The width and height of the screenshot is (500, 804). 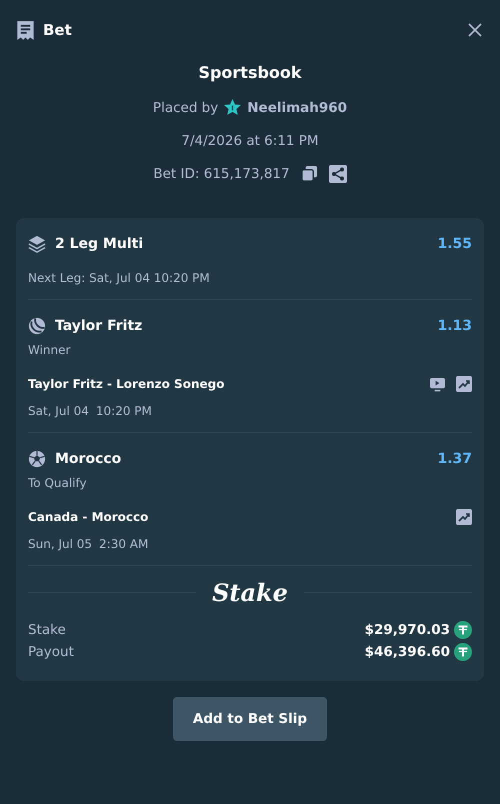 I want to click on layers-icon, so click(x=37, y=244).